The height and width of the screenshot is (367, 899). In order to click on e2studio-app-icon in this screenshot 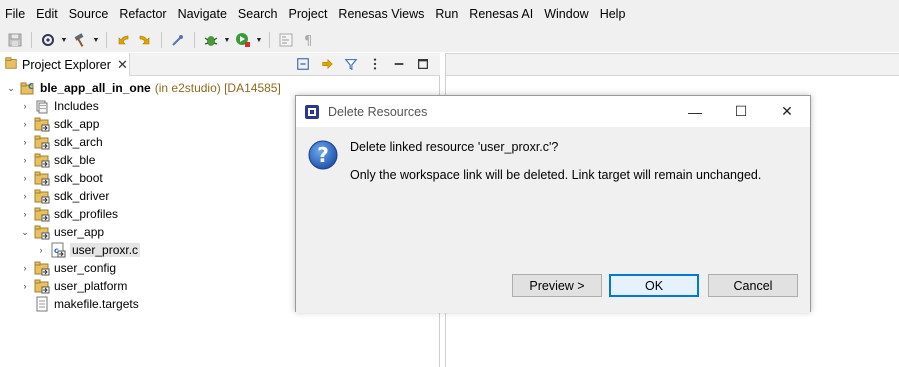, I will do `click(312, 112)`.